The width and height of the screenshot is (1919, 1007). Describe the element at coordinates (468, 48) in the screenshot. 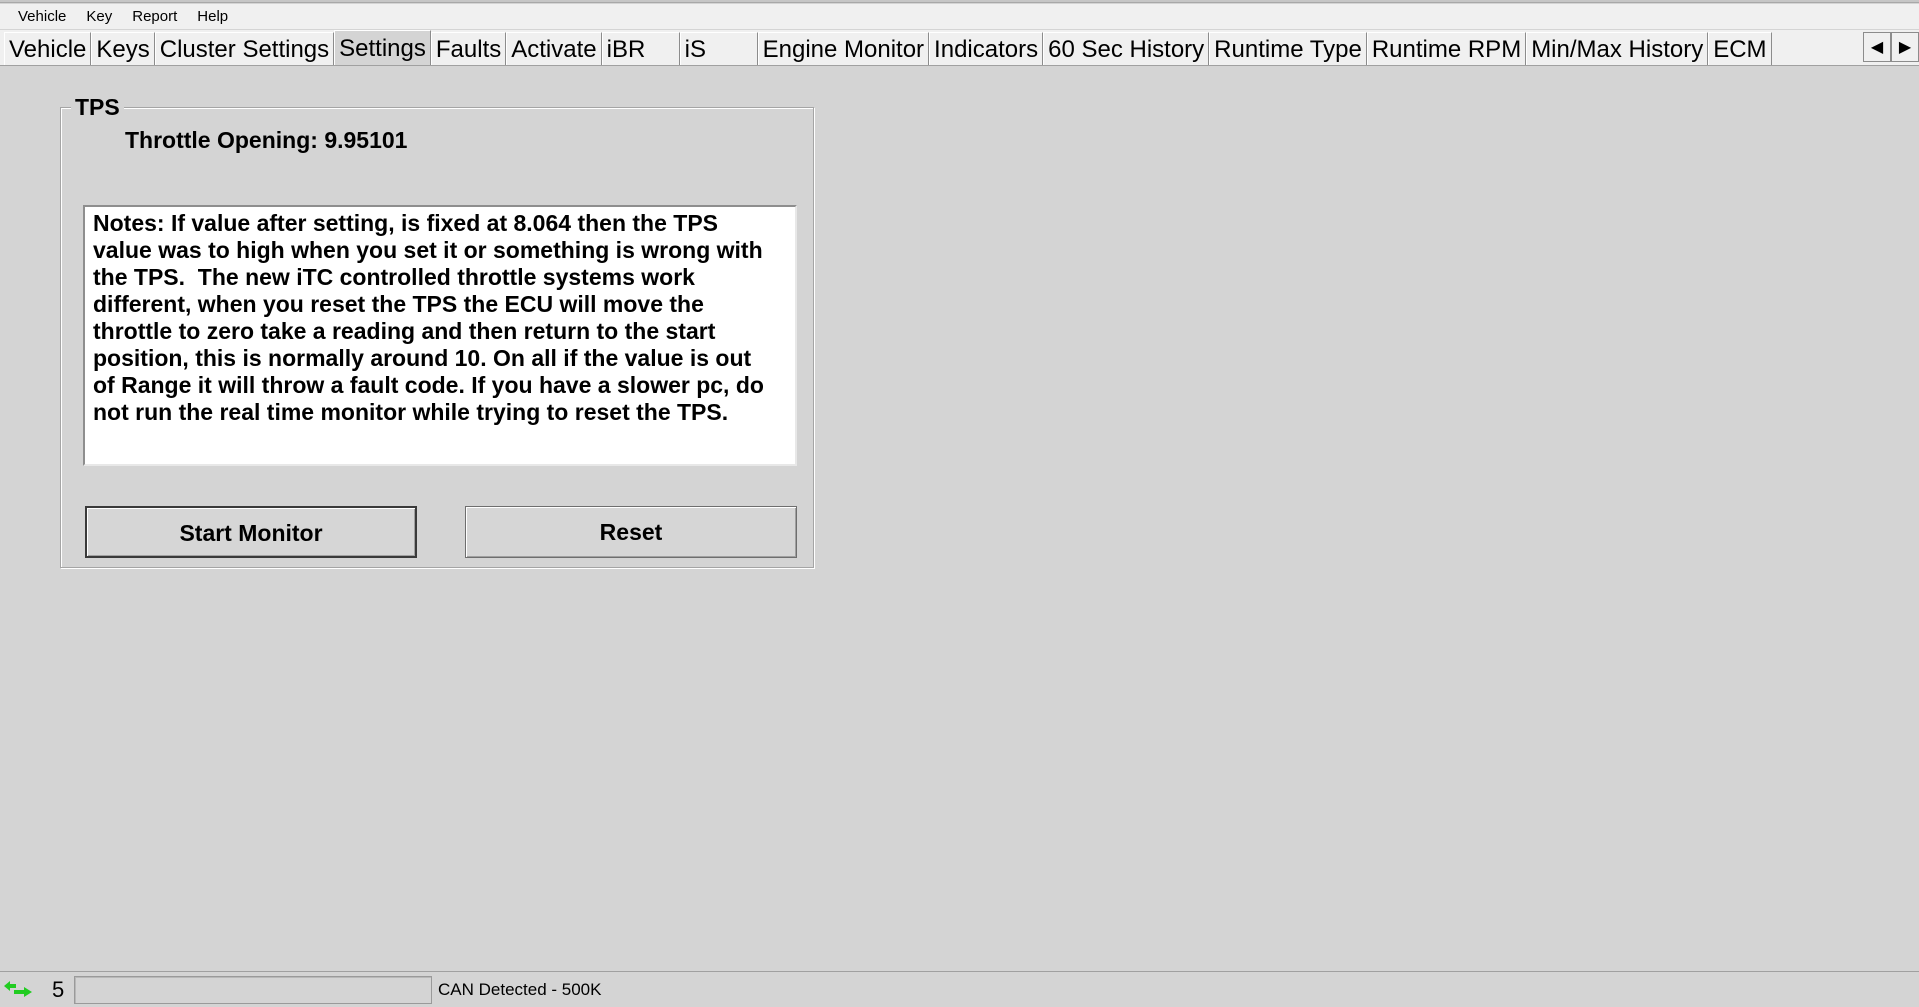

I see `tab-faults: Faults` at that location.